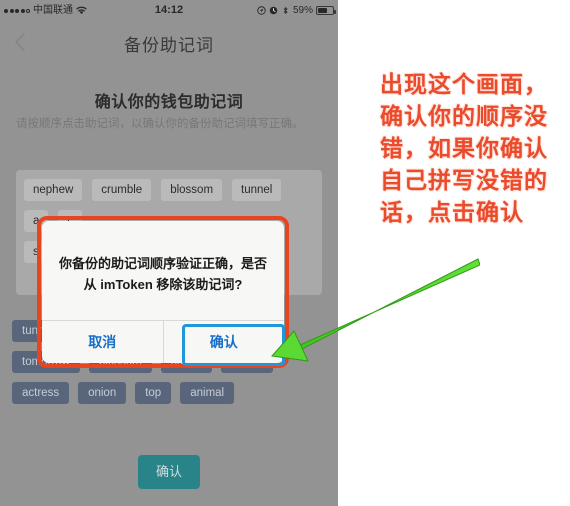 Image resolution: width=570 pixels, height=506 pixels. Describe the element at coordinates (464, 148) in the screenshot. I see `annotation-text: 出现这个画面，确认你的顺序没错，如果你确认自己拼写没错的话，点击确认` at that location.